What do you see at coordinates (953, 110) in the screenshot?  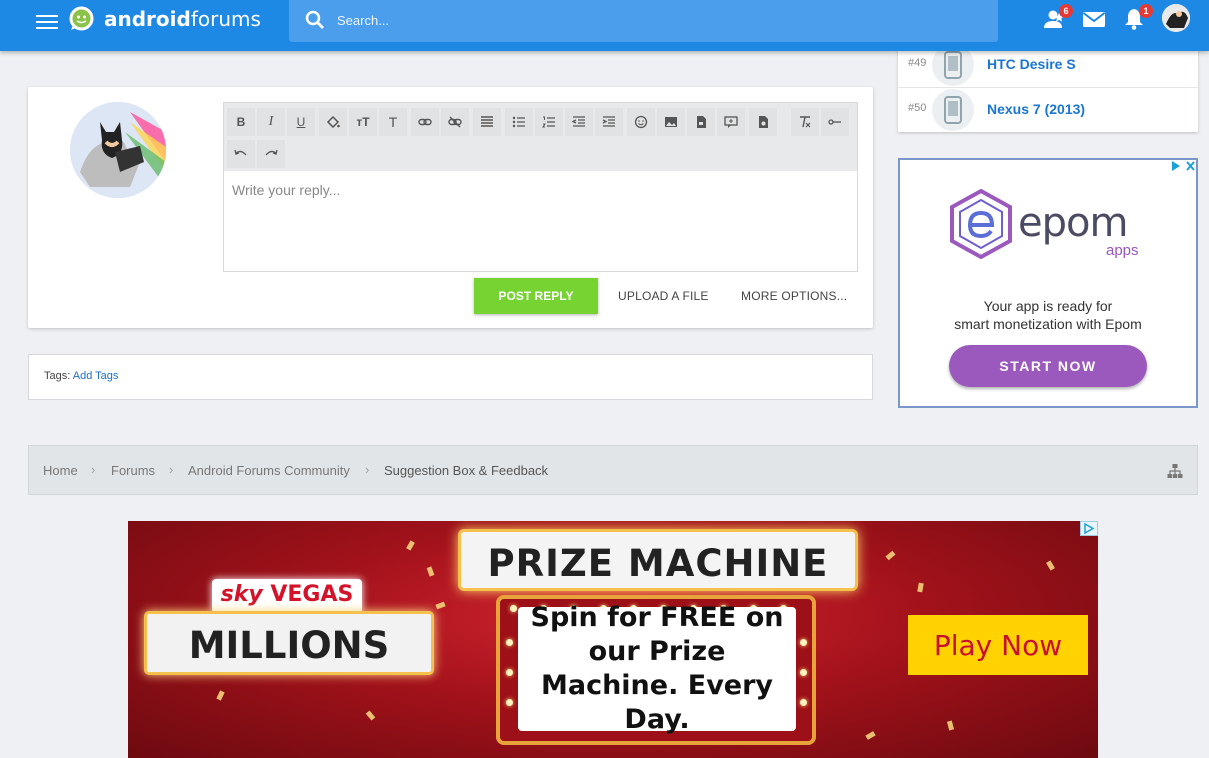 I see `phone-icon` at bounding box center [953, 110].